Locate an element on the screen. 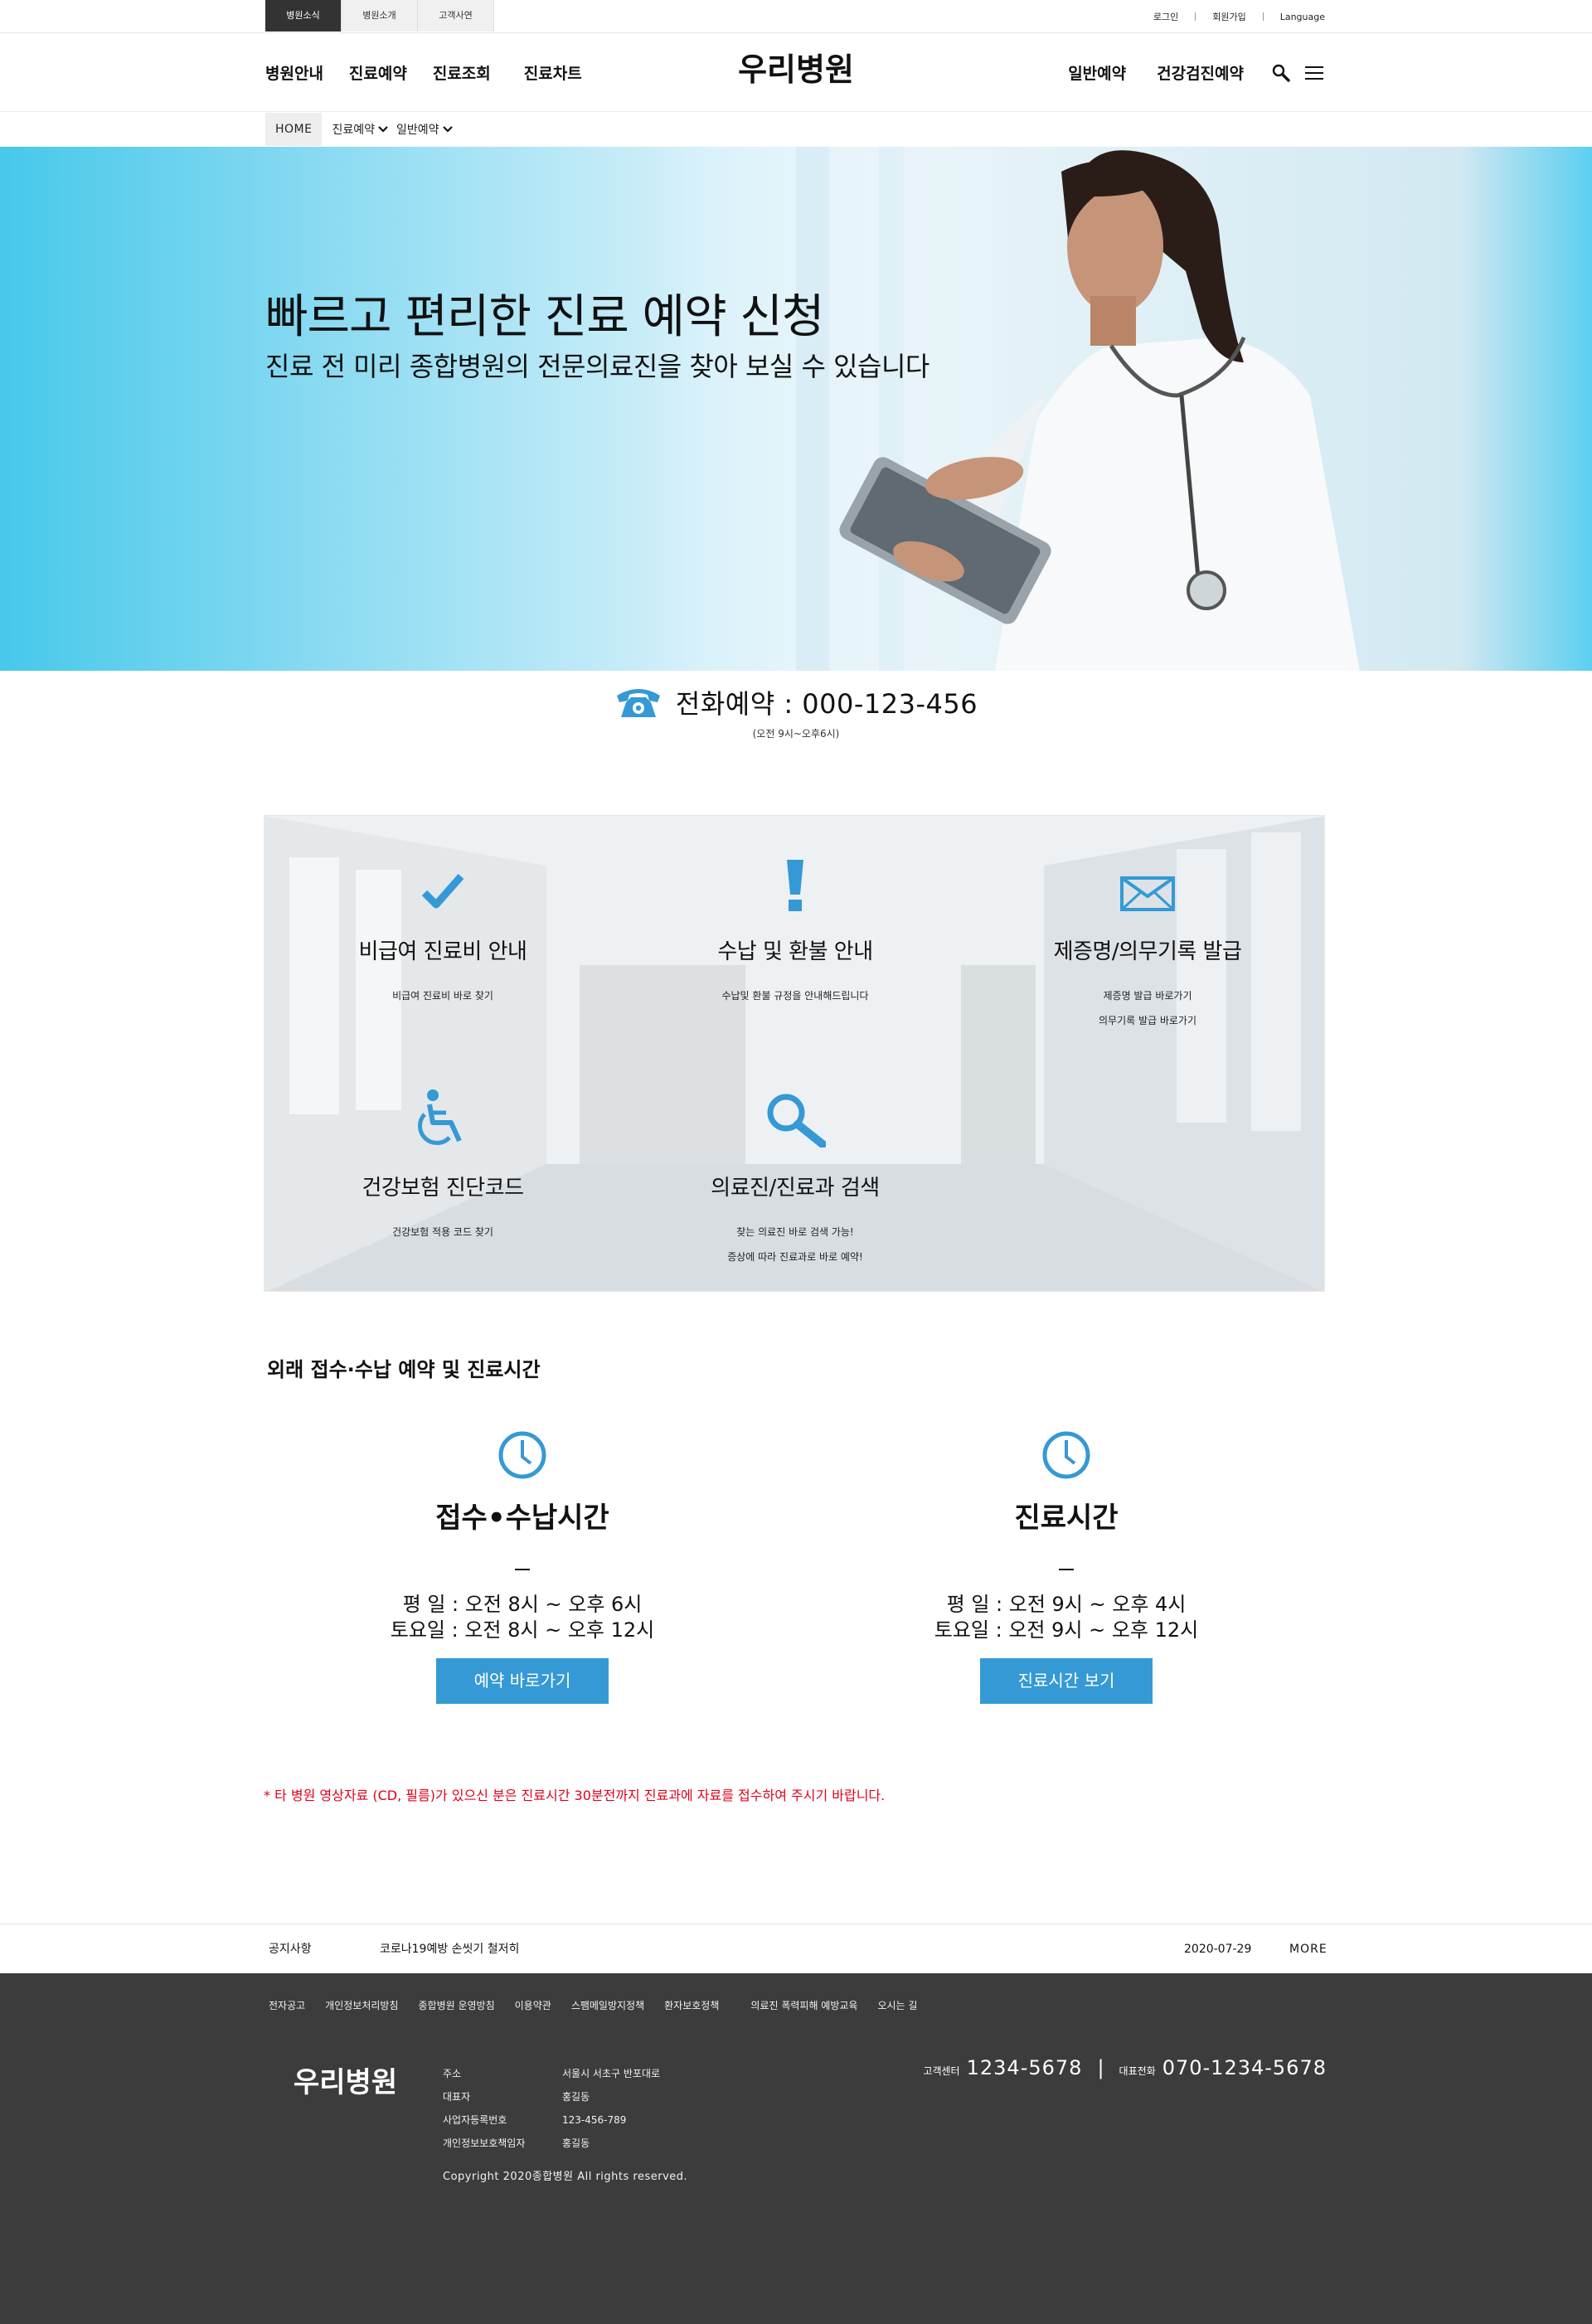 The width and height of the screenshot is (1592, 2324). footer-link: 스팸메일방지정책 is located at coordinates (607, 2005).